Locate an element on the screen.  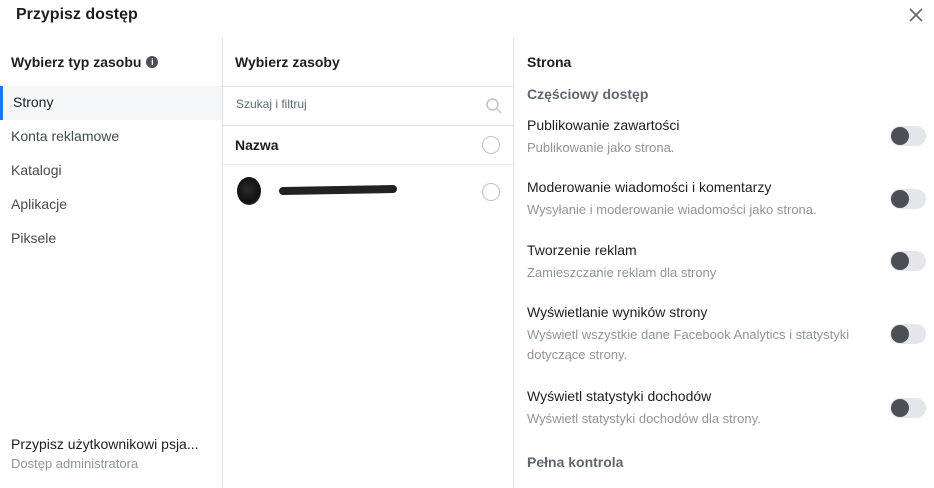
toggle-create-ads is located at coordinates (908, 261).